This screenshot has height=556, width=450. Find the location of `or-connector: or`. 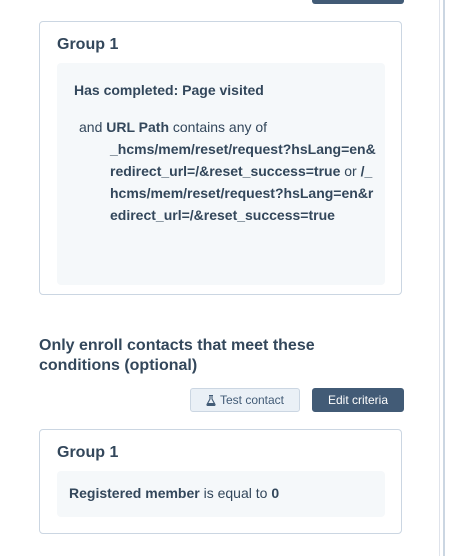

or-connector: or is located at coordinates (350, 171).